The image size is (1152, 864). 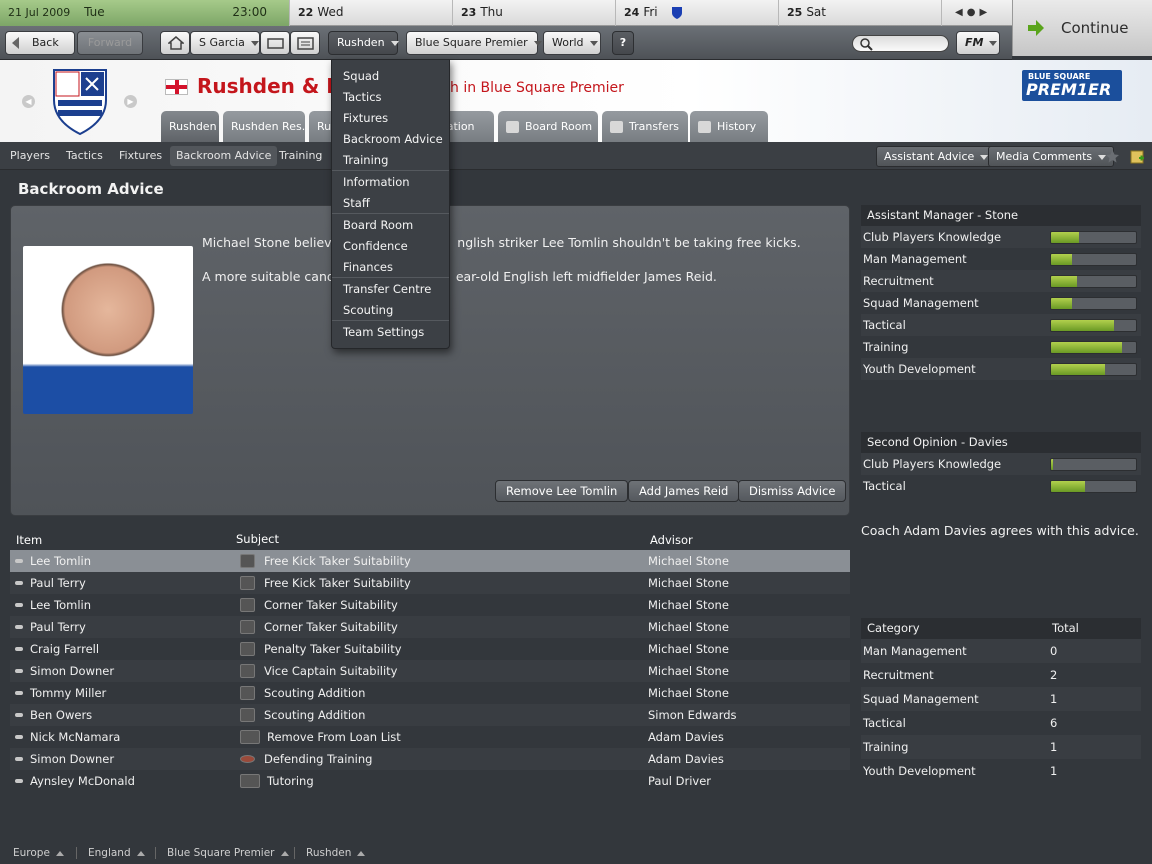 What do you see at coordinates (140, 156) in the screenshot?
I see `subtab-fixtures: Fixtures` at bounding box center [140, 156].